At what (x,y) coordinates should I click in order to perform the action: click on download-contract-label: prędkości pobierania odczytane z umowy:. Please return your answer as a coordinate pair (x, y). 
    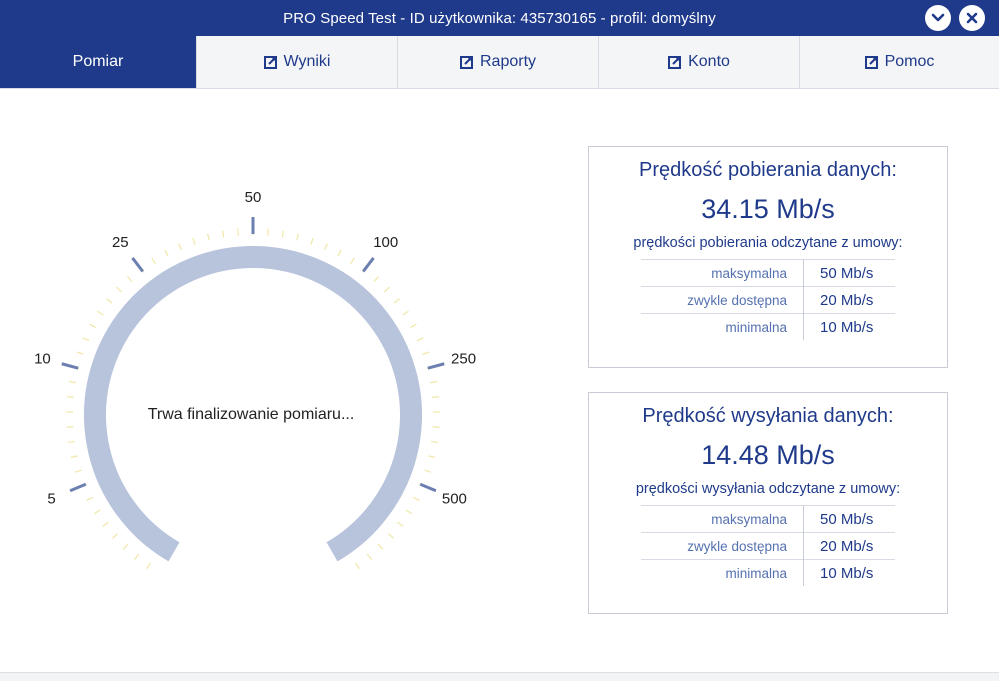
    Looking at the image, I should click on (768, 243).